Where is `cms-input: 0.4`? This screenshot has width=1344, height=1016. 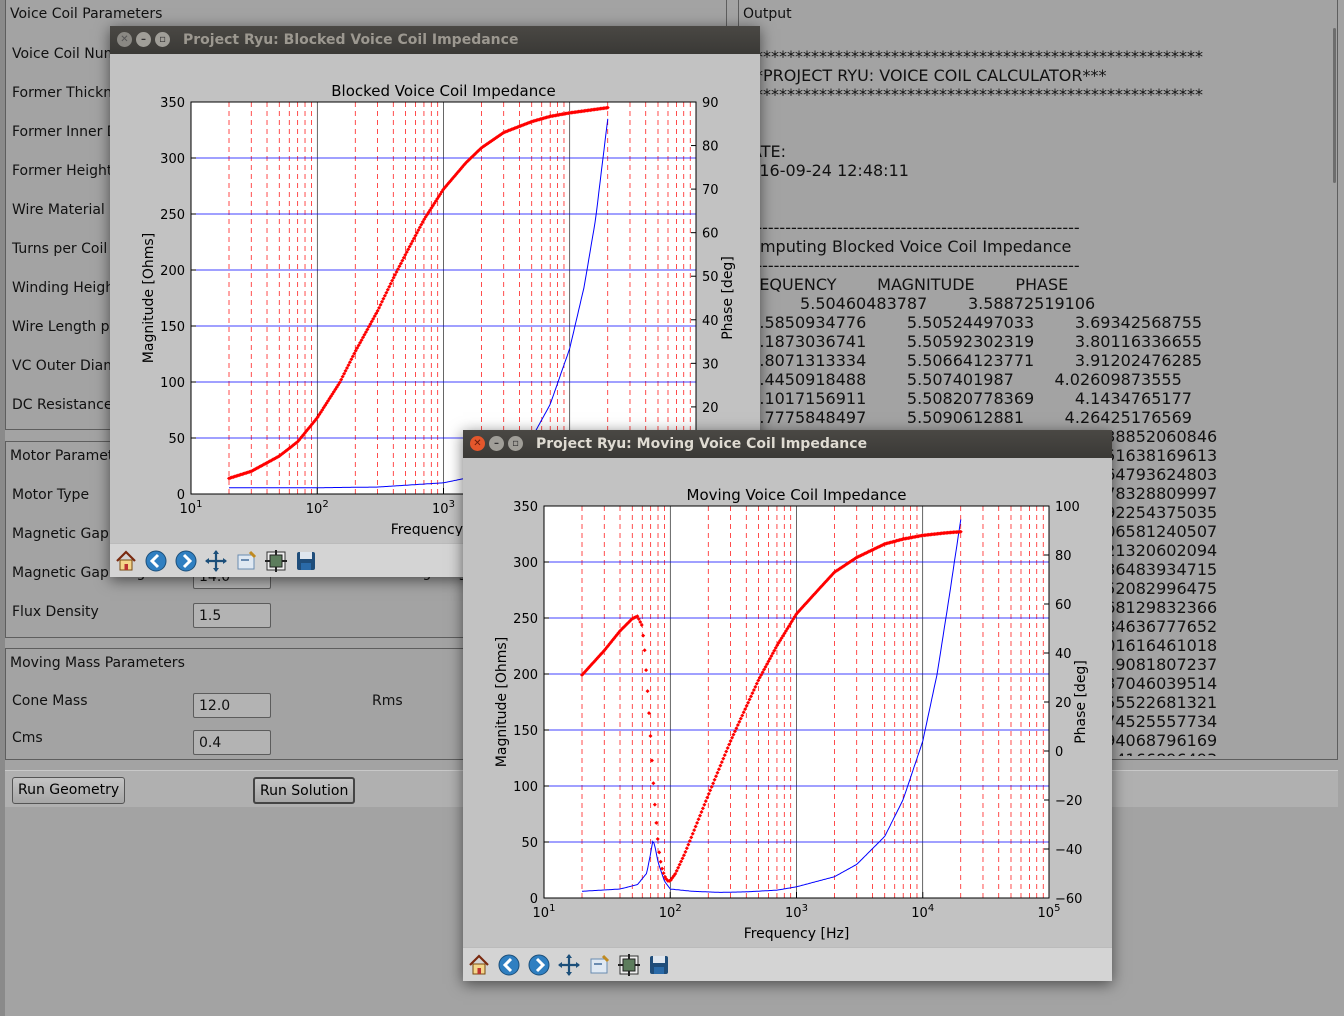 cms-input: 0.4 is located at coordinates (232, 742).